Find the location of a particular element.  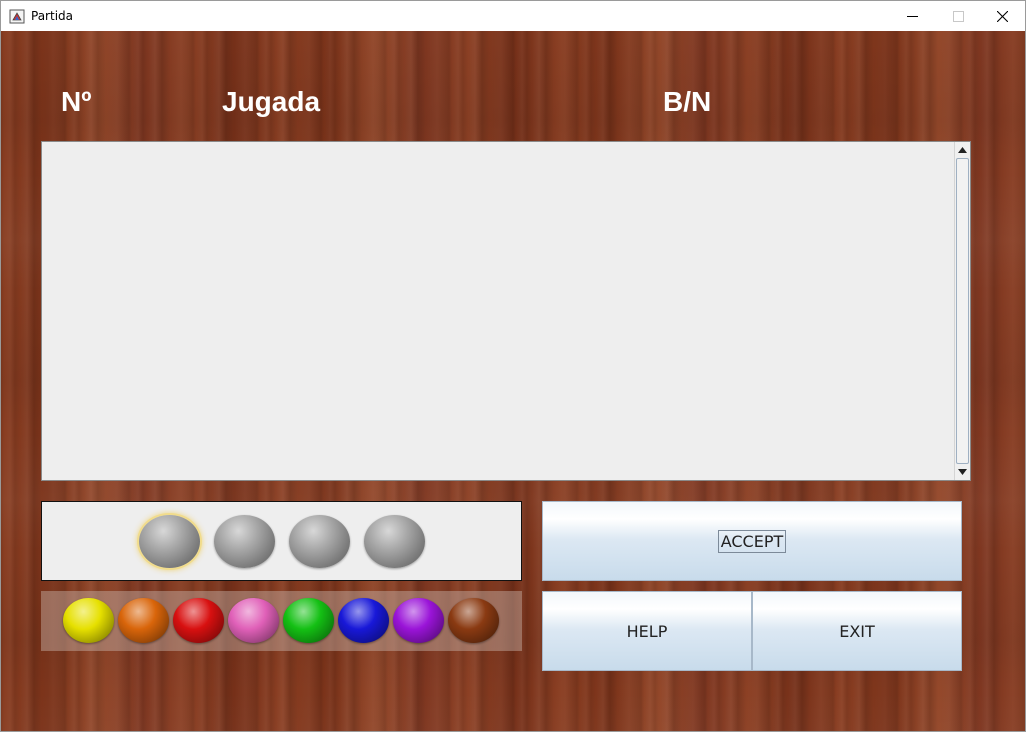

color-peg-pink is located at coordinates (253, 620).